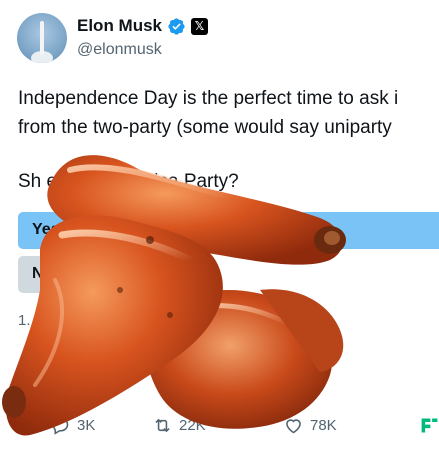  Describe the element at coordinates (128, 181) in the screenshot. I see `poll-question: Sh ete the America Party?` at that location.